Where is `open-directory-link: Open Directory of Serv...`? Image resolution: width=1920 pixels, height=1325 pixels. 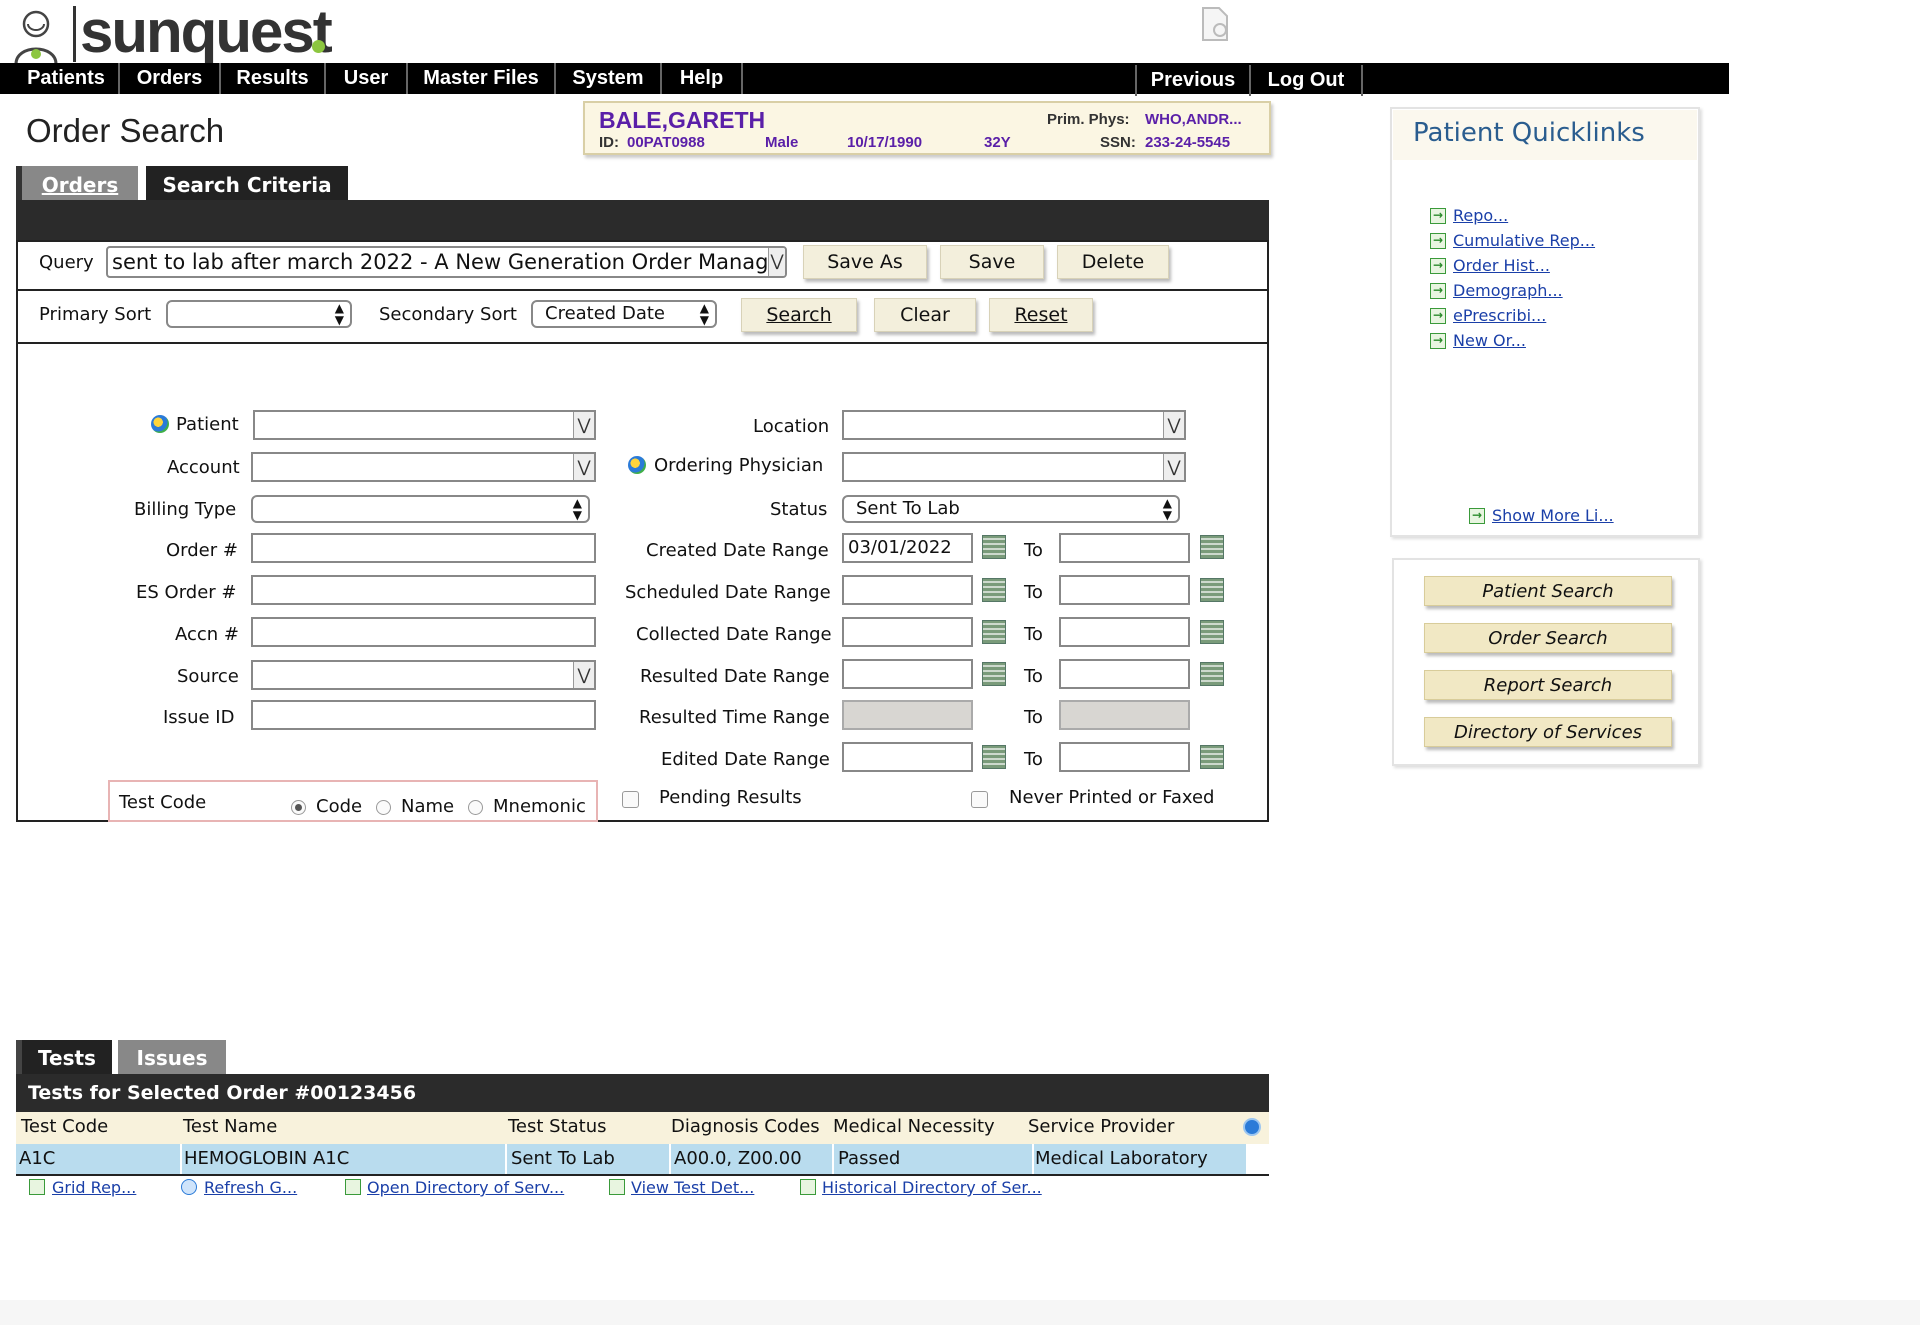 open-directory-link: Open Directory of Serv... is located at coordinates (465, 1187).